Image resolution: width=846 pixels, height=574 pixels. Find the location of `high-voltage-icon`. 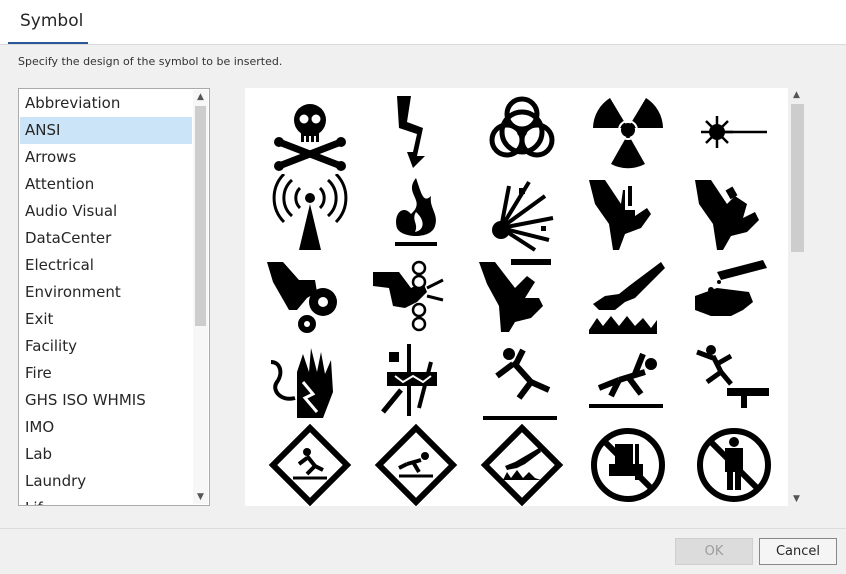

high-voltage-icon is located at coordinates (416, 133).